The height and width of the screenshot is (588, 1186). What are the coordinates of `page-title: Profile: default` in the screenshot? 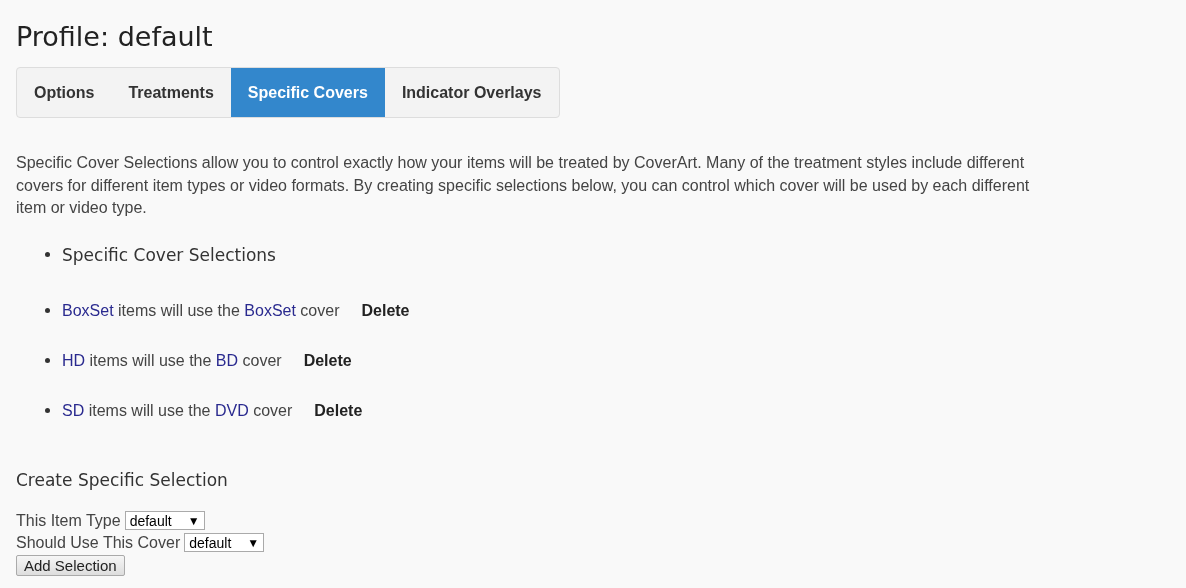 It's located at (115, 37).